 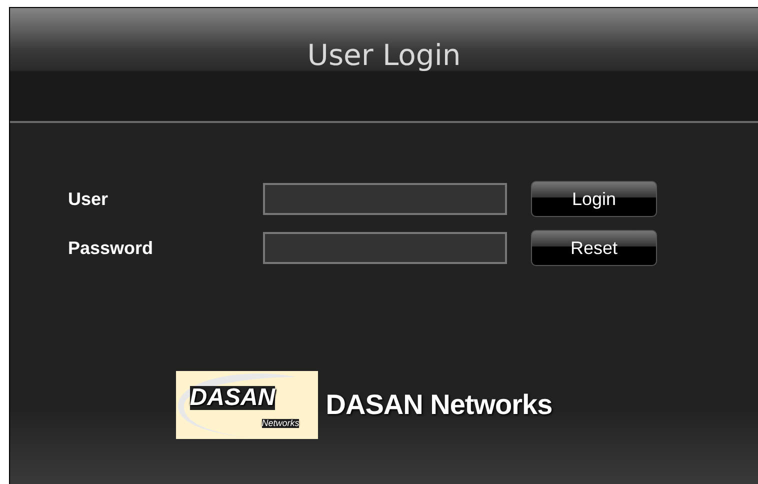 What do you see at coordinates (594, 199) in the screenshot?
I see `action-button: Login` at bounding box center [594, 199].